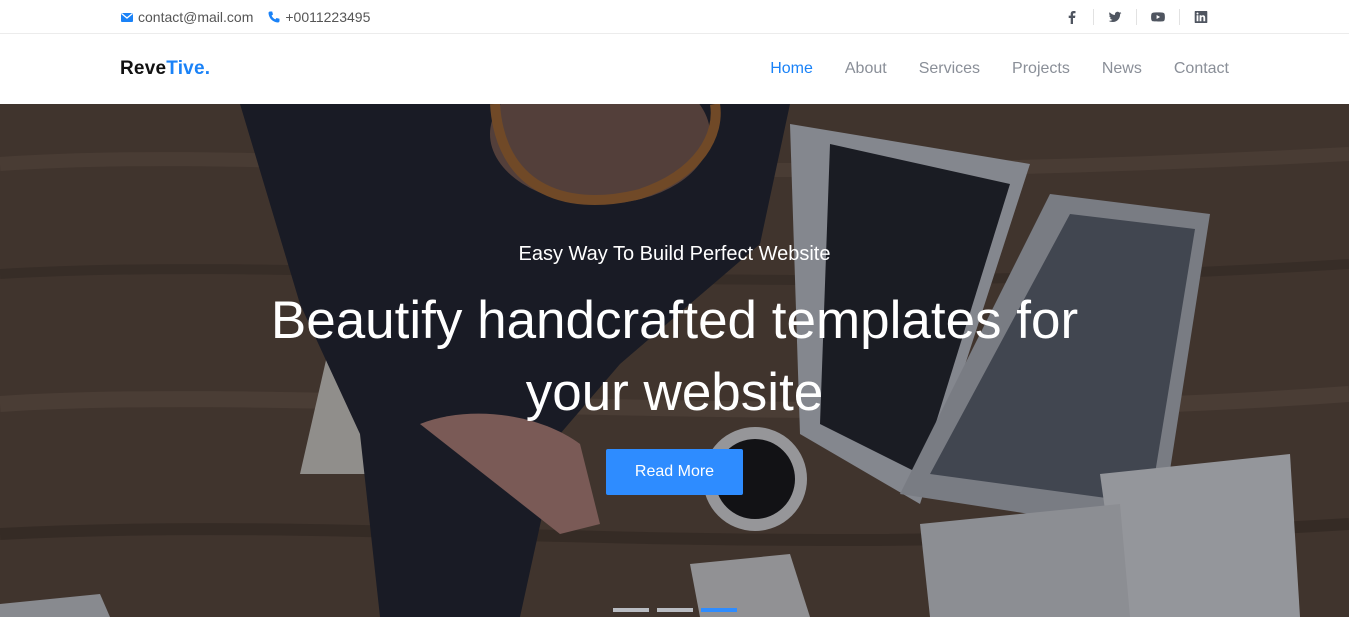  Describe the element at coordinates (188, 68) in the screenshot. I see `brand-name-part2: Tive.` at that location.